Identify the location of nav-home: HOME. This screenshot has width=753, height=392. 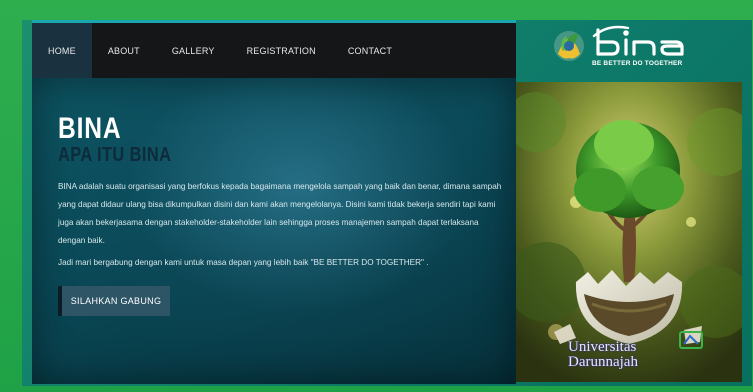
(62, 50).